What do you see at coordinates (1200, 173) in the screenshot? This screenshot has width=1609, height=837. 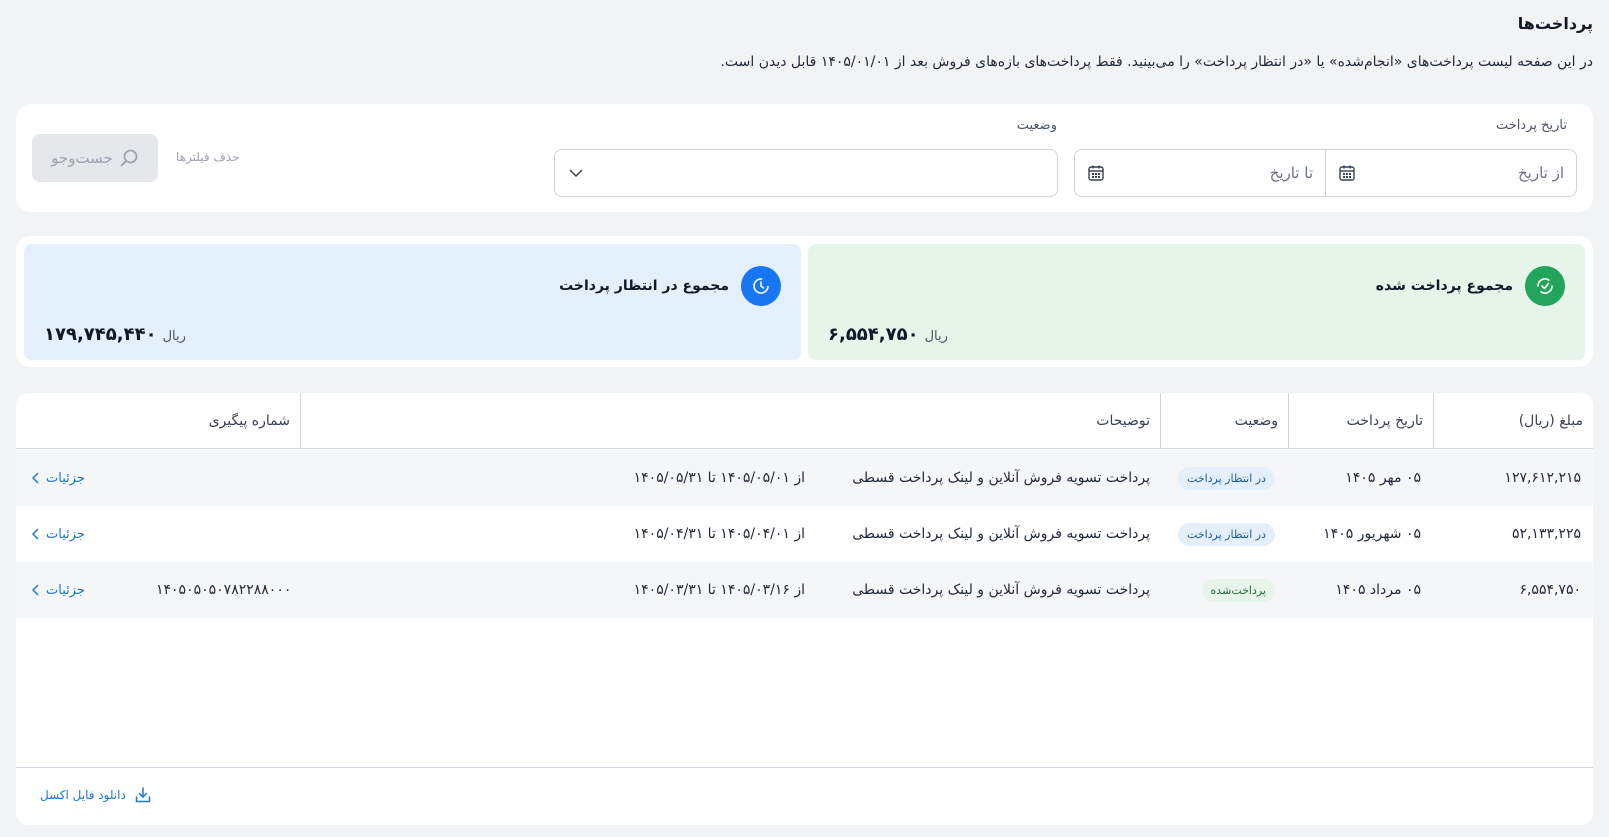 I see `to-date-field: تا تاریخ` at bounding box center [1200, 173].